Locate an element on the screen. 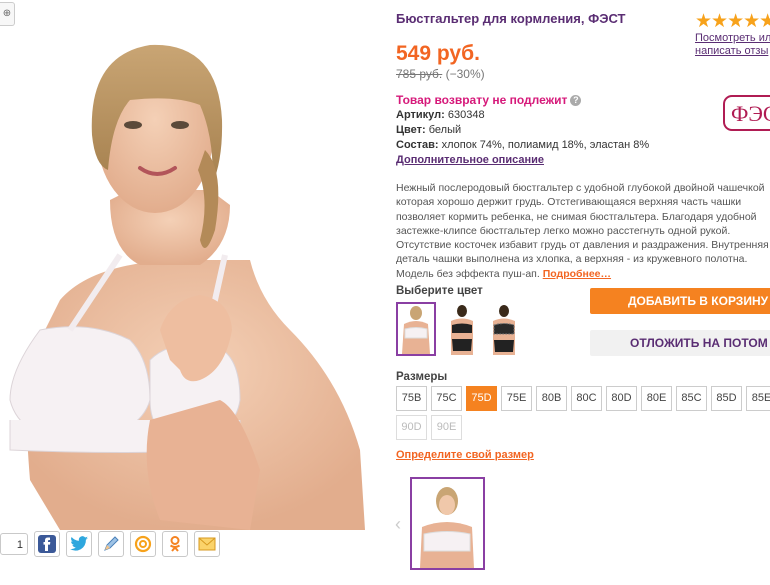 The width and height of the screenshot is (770, 585). article-value: 630348 is located at coordinates (466, 115).